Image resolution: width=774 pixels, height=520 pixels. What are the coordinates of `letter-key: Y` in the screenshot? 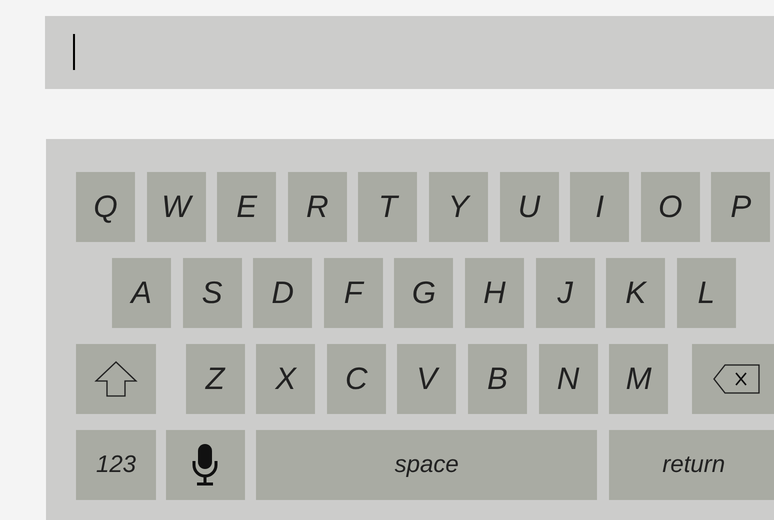 It's located at (458, 207).